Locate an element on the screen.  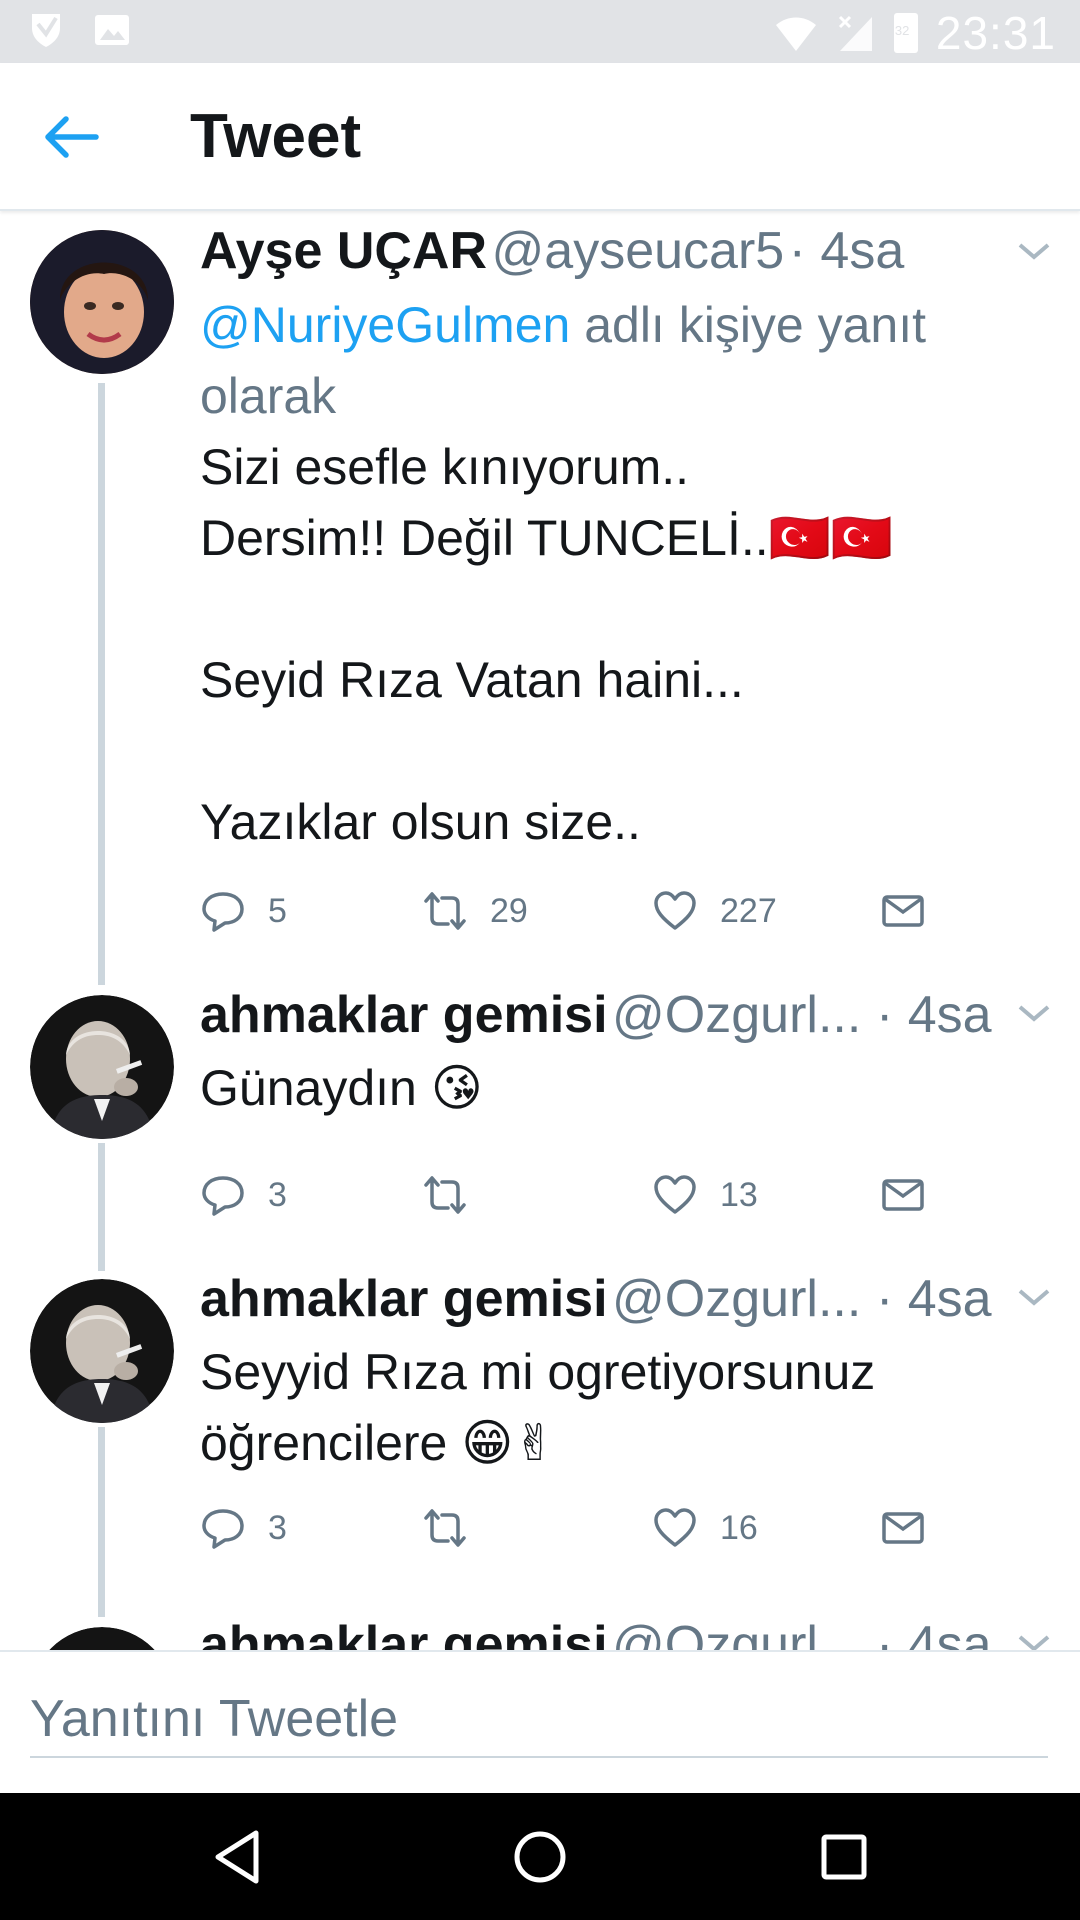
tweet-line: Yazıklar olsun size.. is located at coordinates (420, 822).